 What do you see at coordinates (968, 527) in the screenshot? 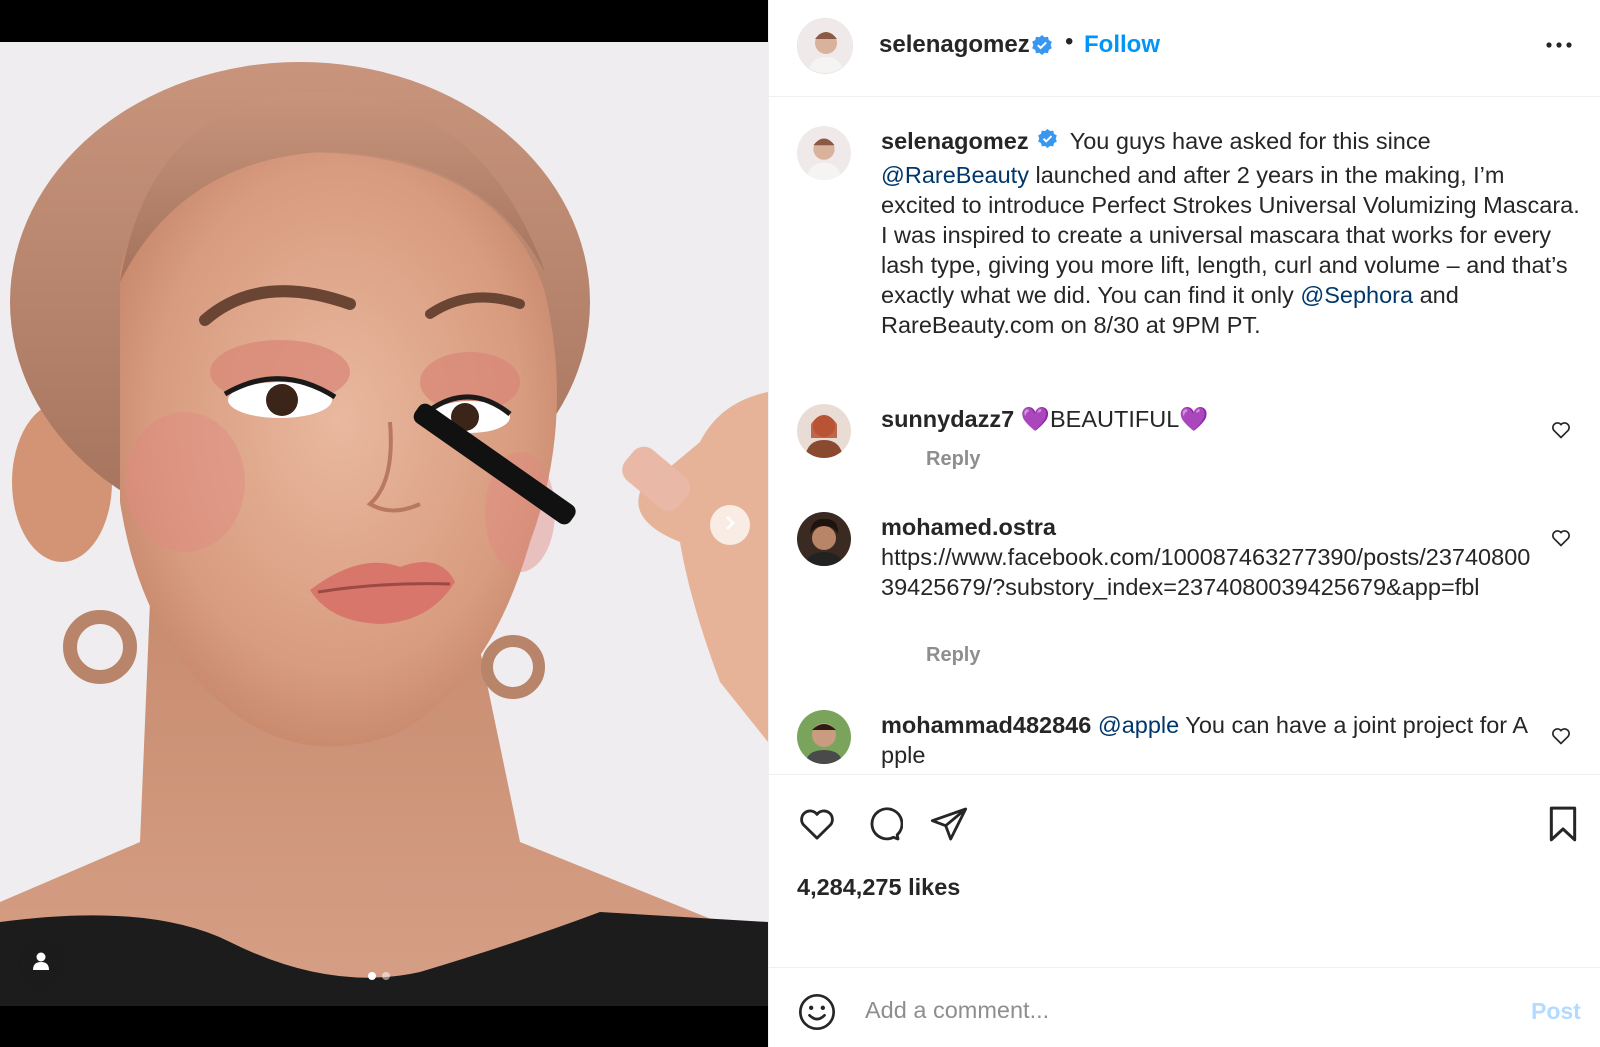
I see `comment-username: mohamed.ostra` at bounding box center [968, 527].